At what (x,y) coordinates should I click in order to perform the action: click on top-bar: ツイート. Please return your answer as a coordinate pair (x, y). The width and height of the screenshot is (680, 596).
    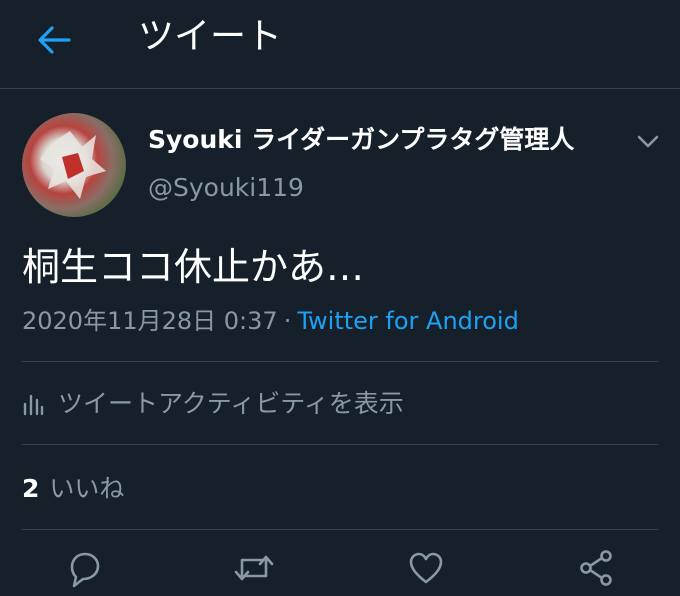
    Looking at the image, I should click on (340, 44).